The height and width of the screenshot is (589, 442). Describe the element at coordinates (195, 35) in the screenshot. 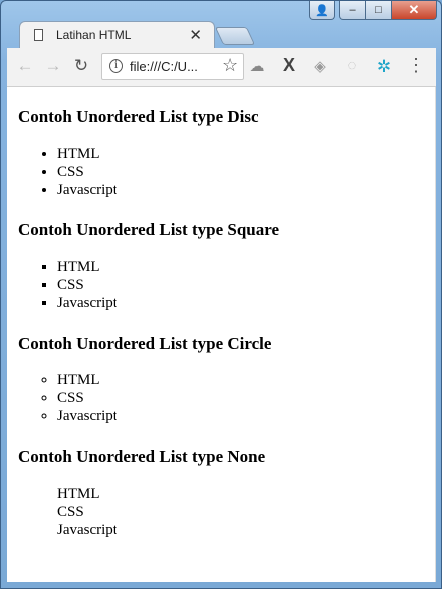

I see `tab-close-icon: ✕` at that location.